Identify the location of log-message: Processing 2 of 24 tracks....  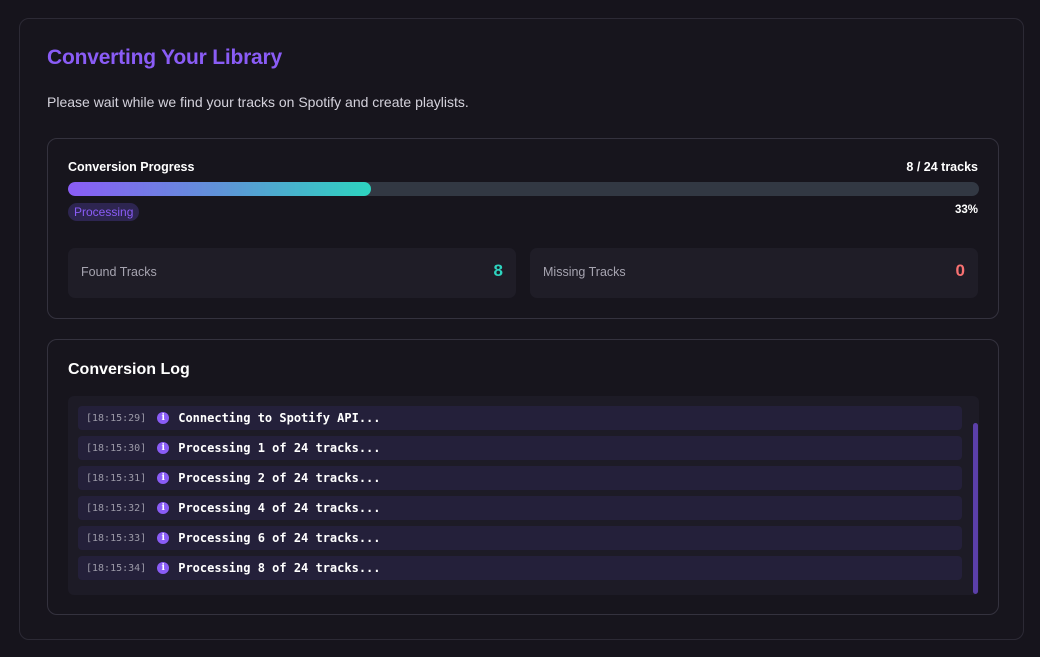
(279, 478).